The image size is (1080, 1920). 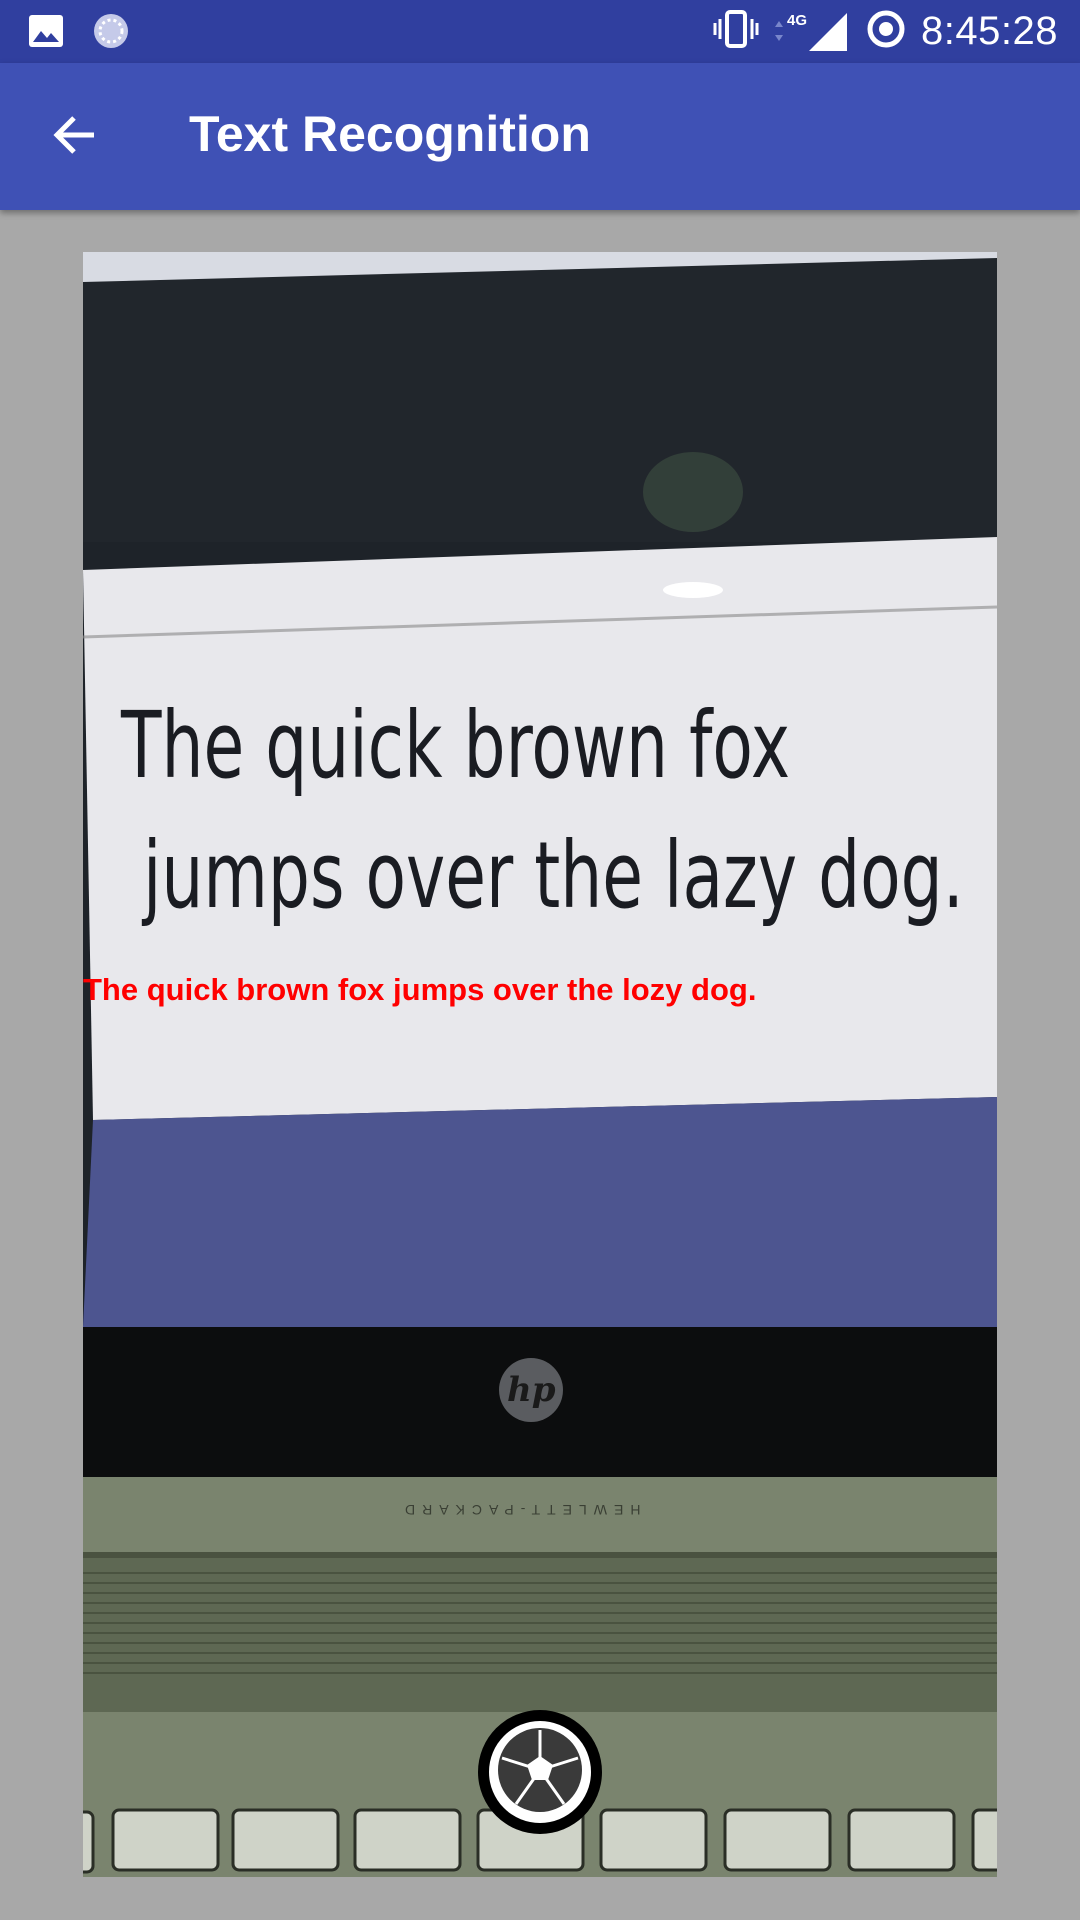 I want to click on brand-text: HEWLETT-PACKARD, so click(x=519, y=1510).